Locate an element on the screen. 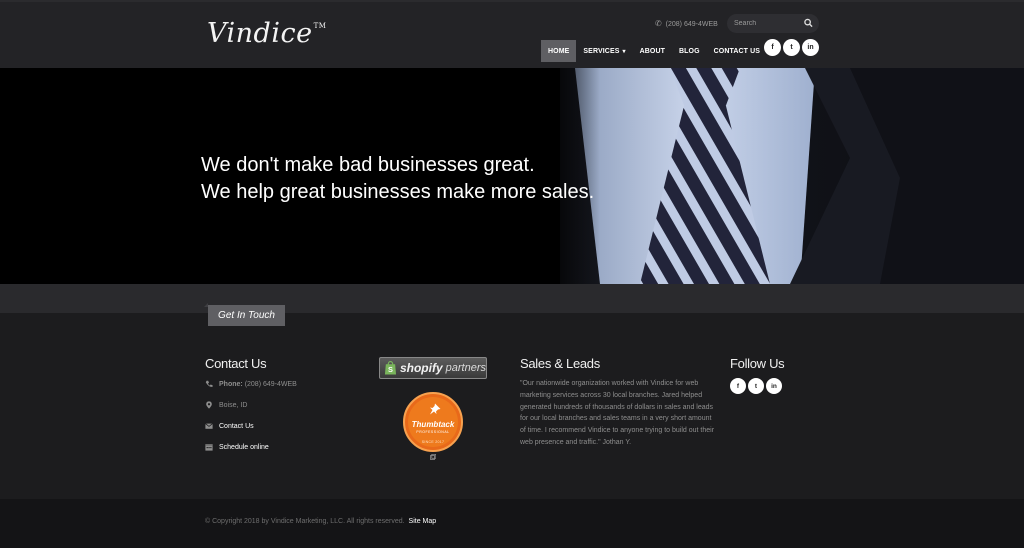  pushpin-icon is located at coordinates (435, 409).